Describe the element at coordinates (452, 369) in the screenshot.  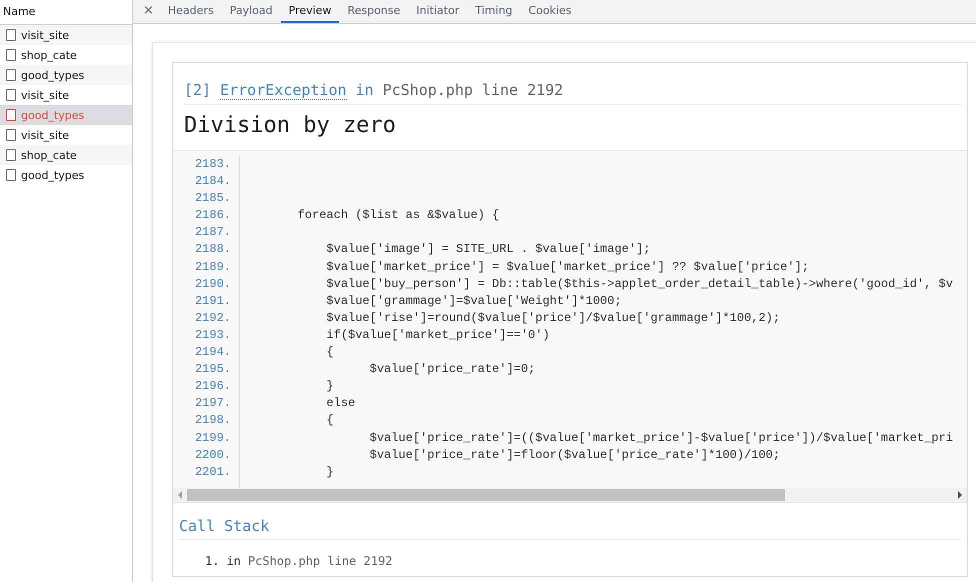
I see `code-line: $value['price_rate']=0;` at that location.